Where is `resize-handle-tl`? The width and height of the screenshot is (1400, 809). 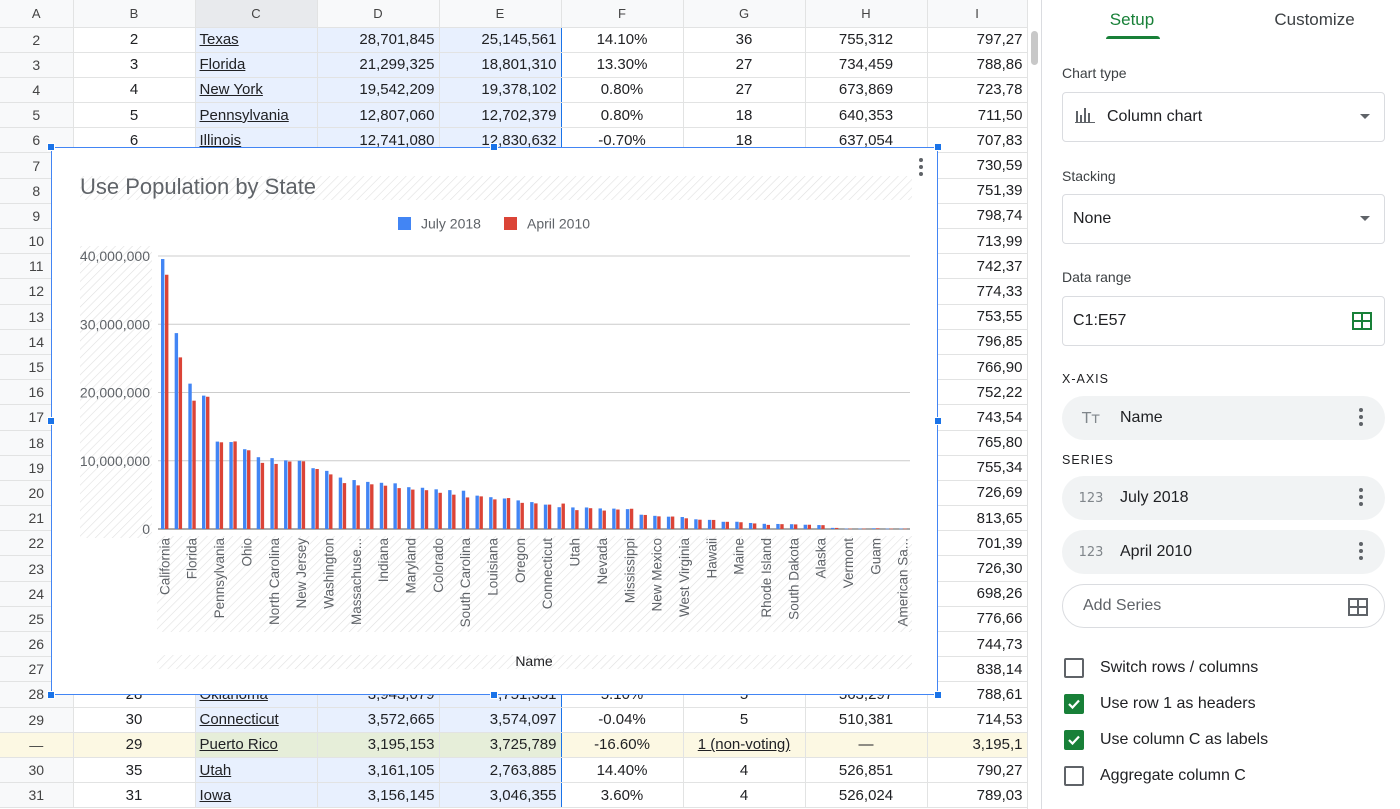
resize-handle-tl is located at coordinates (51, 147).